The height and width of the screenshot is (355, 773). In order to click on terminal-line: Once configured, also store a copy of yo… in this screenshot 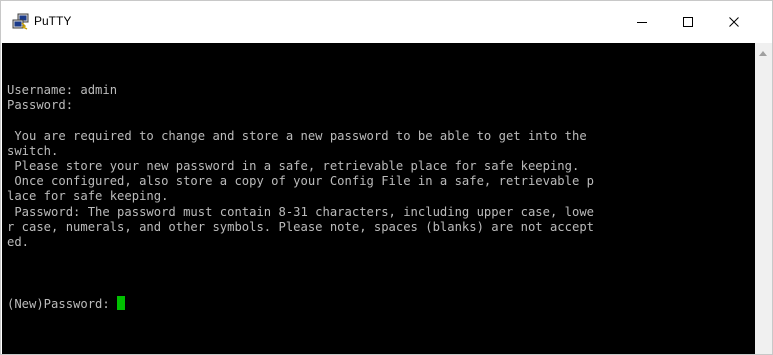, I will do `click(300, 181)`.